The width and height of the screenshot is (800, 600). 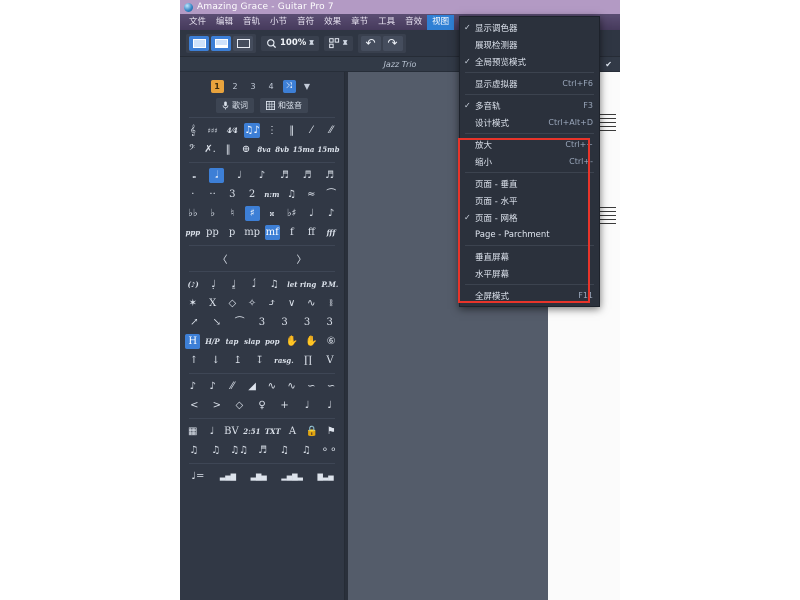 I want to click on eighth-note-icon: ♪, so click(x=261, y=175).